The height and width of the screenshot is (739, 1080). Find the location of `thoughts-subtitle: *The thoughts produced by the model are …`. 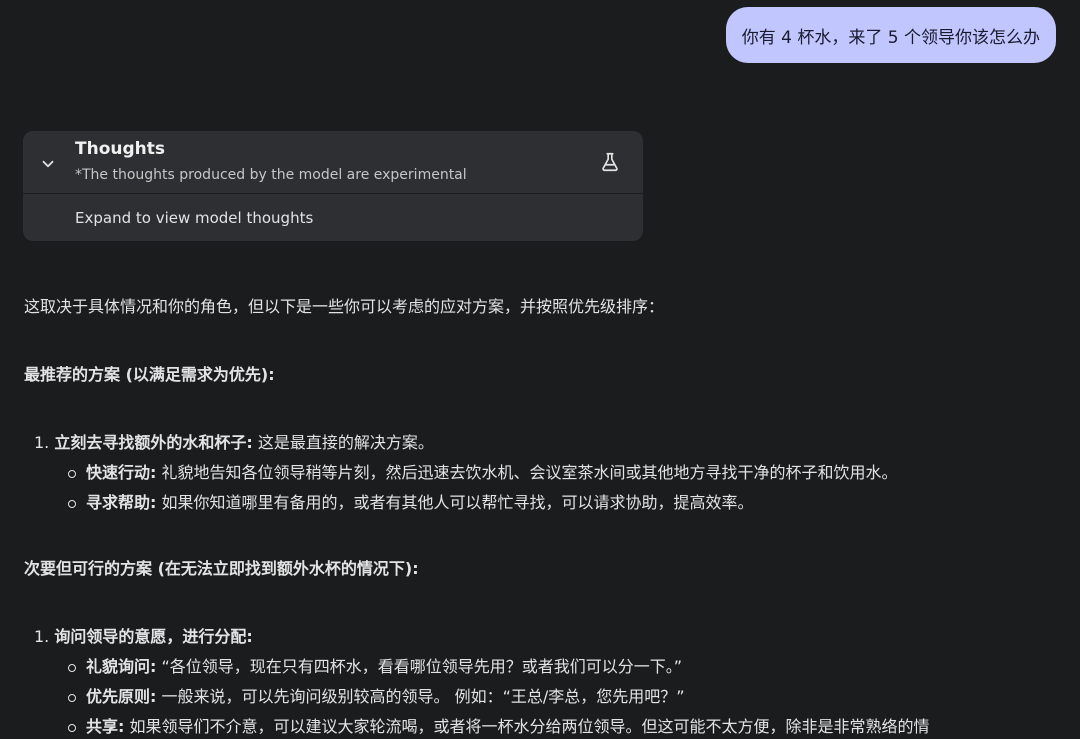

thoughts-subtitle: *The thoughts produced by the model are … is located at coordinates (271, 175).